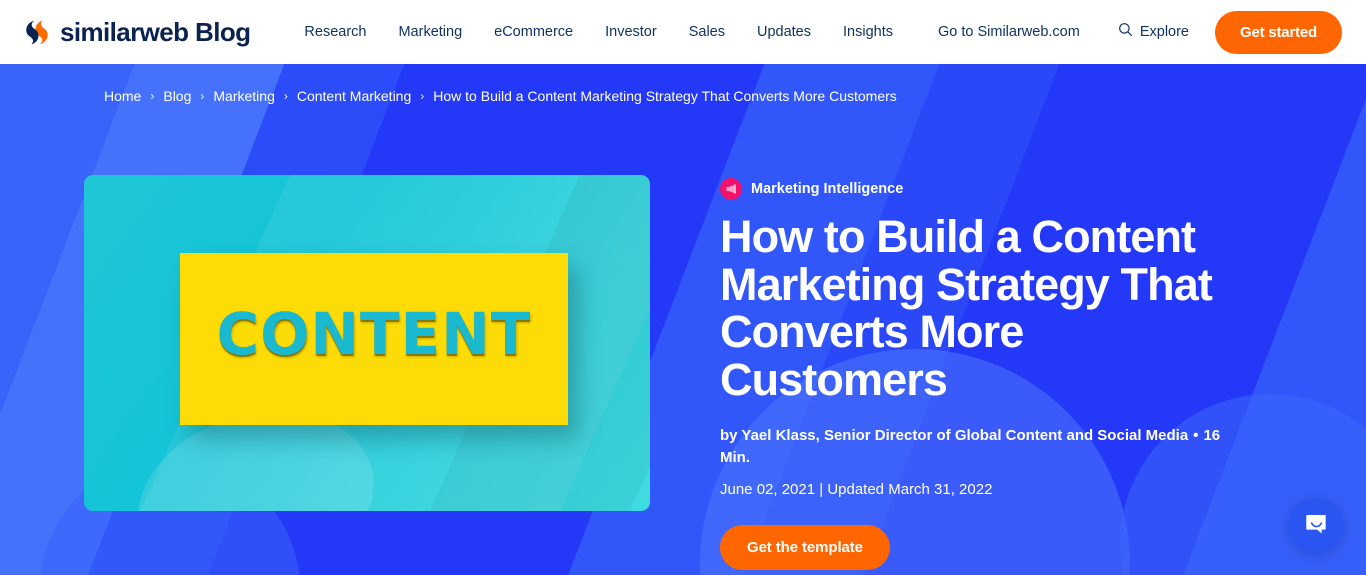 This screenshot has width=1366, height=575. What do you see at coordinates (631, 32) in the screenshot?
I see `nav-item-investor: Investor` at bounding box center [631, 32].